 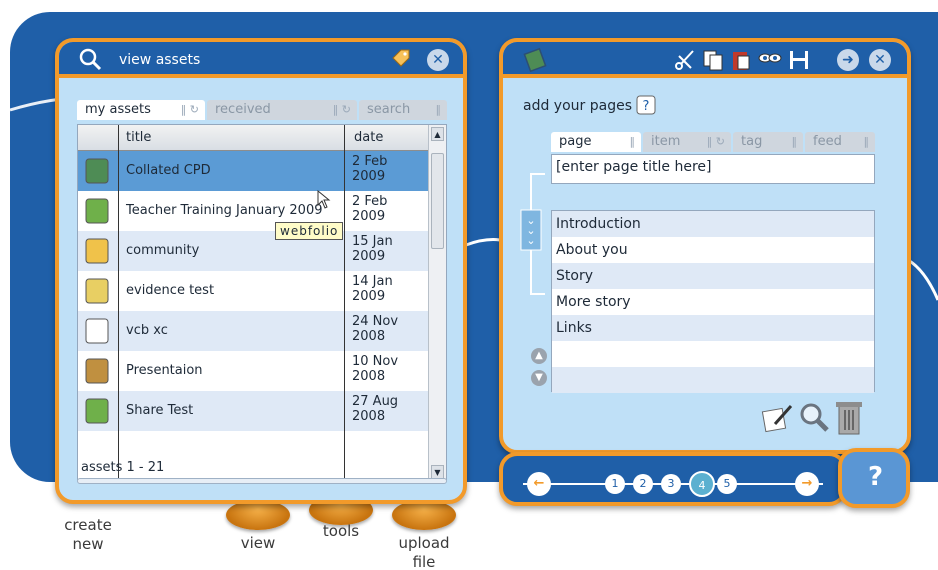 What do you see at coordinates (97, 331) in the screenshot?
I see `document-icon` at bounding box center [97, 331].